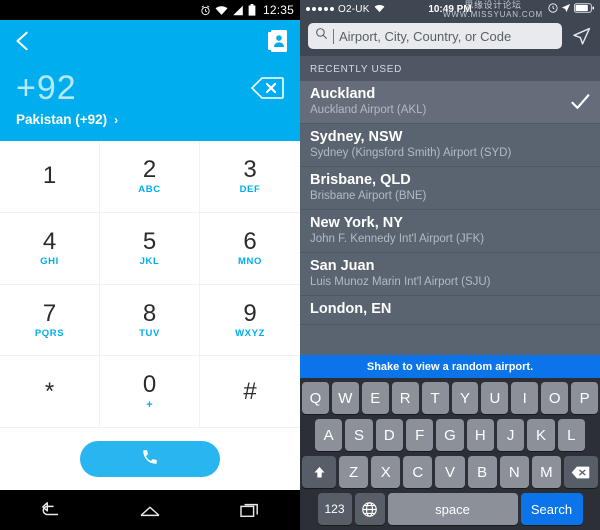 The image size is (600, 530). I want to click on section-header-label: RECENTLY USED, so click(356, 69).